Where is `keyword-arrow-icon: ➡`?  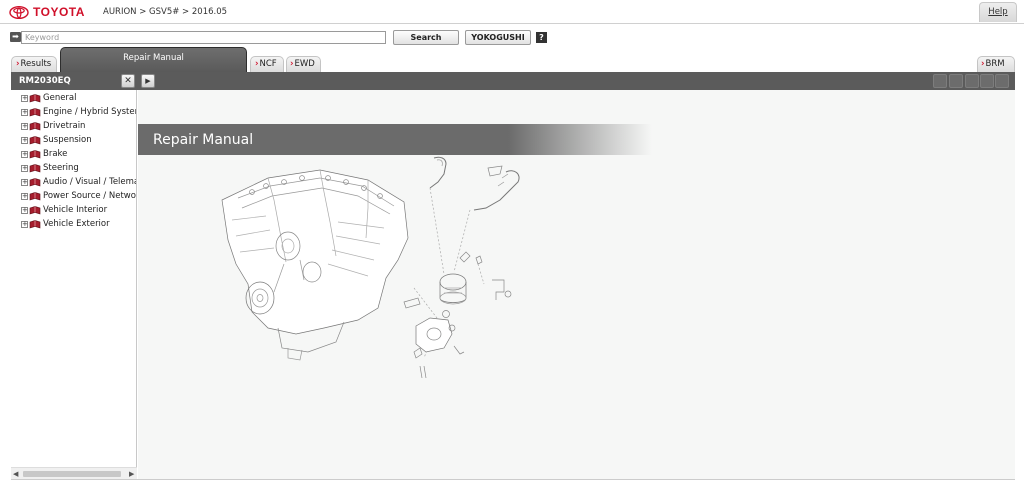 keyword-arrow-icon: ➡ is located at coordinates (15, 37).